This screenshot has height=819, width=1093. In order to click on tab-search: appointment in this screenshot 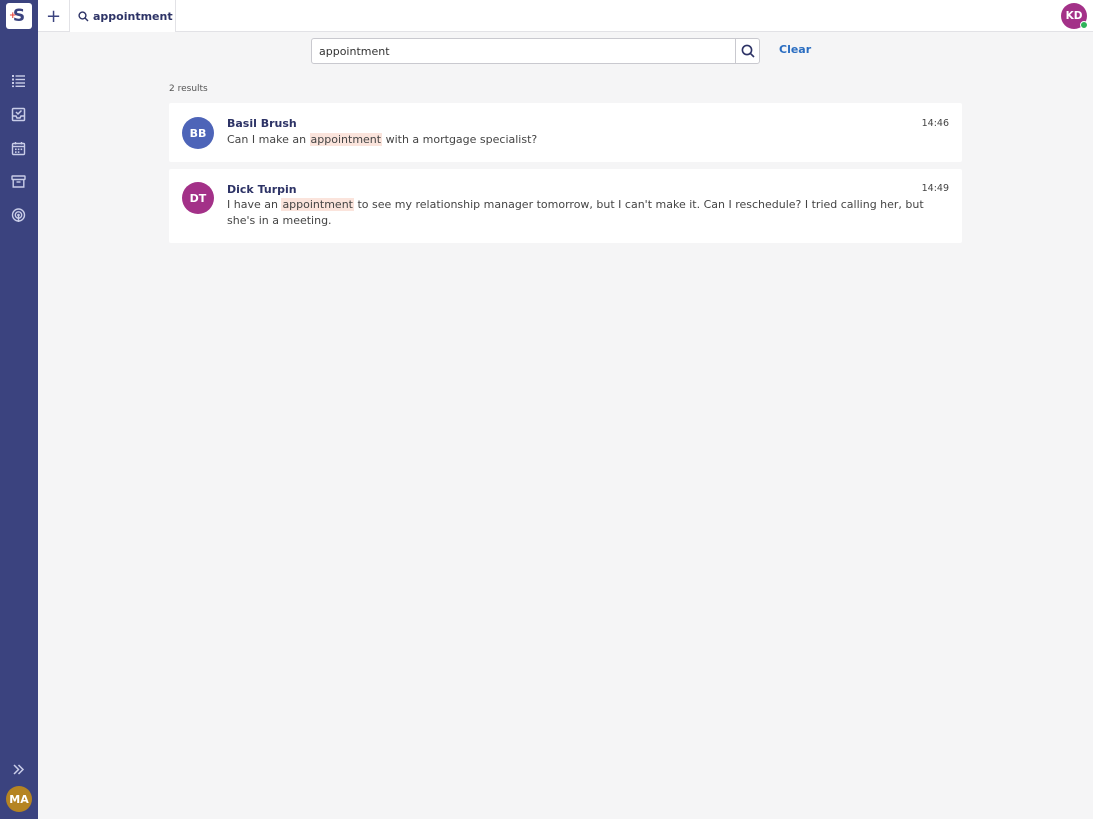, I will do `click(123, 16)`.